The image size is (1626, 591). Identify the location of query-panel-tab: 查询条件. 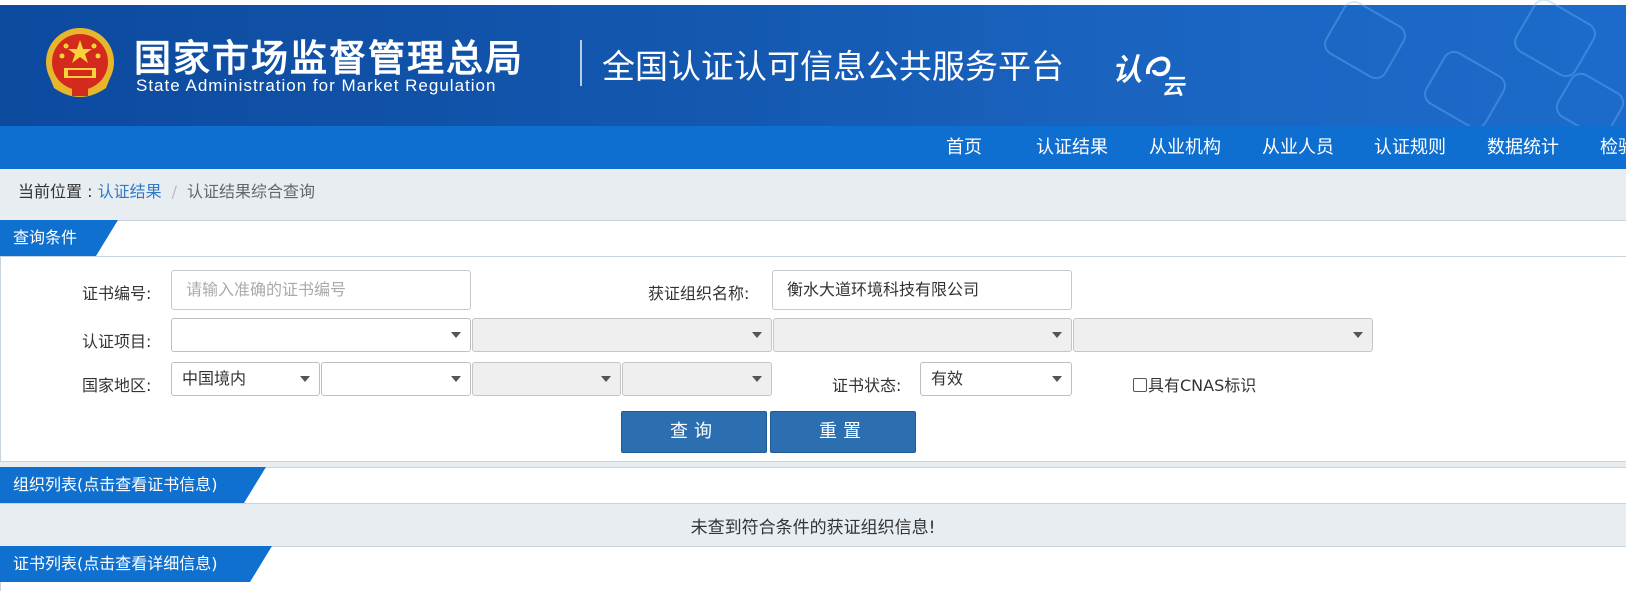
(59, 238).